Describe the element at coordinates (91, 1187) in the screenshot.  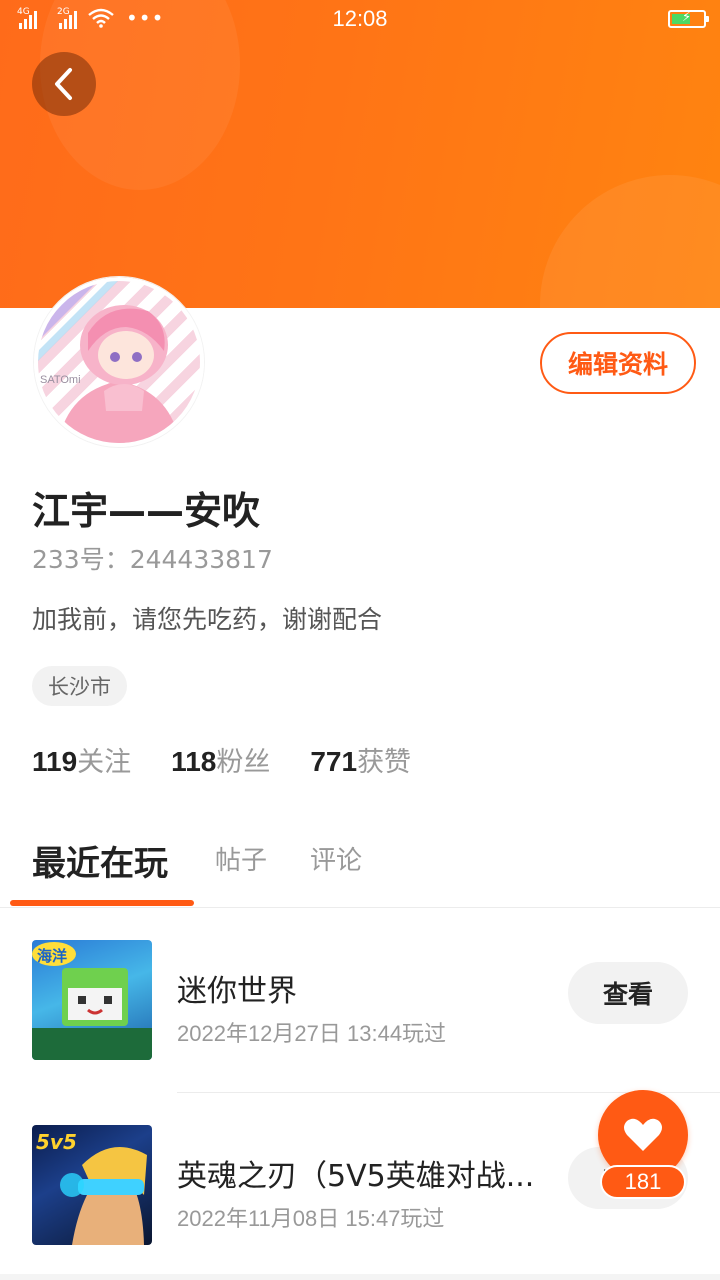
I see `game-icon-art: 5v5` at that location.